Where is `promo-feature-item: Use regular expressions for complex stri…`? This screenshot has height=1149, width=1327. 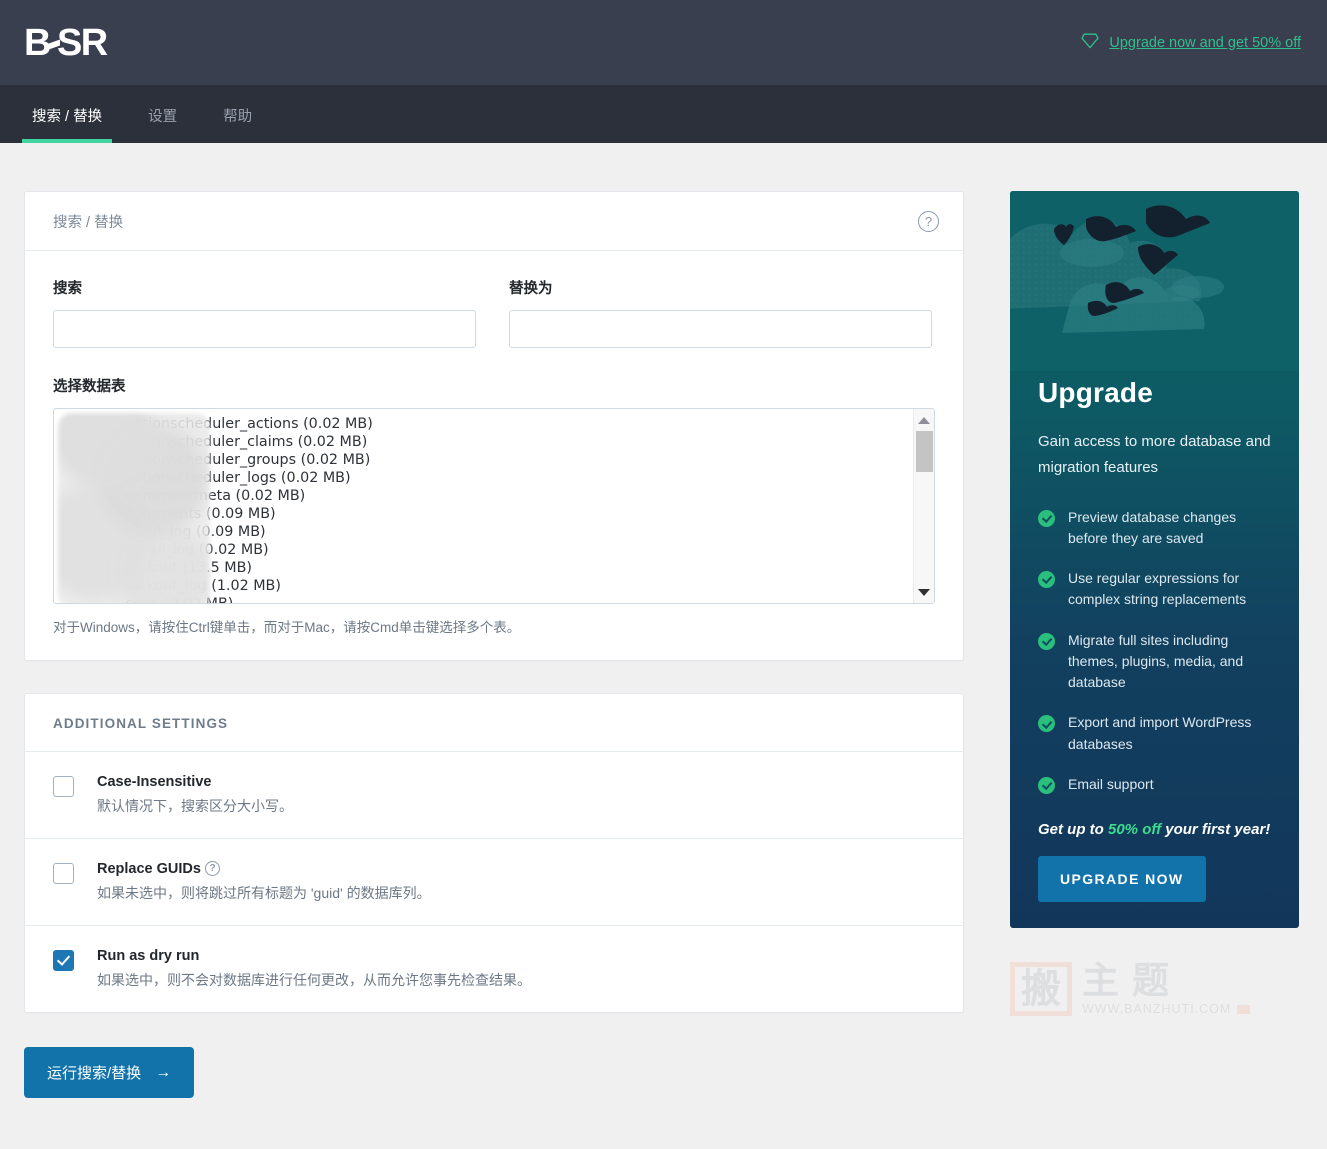 promo-feature-item: Use regular expressions for complex stri… is located at coordinates (1154, 589).